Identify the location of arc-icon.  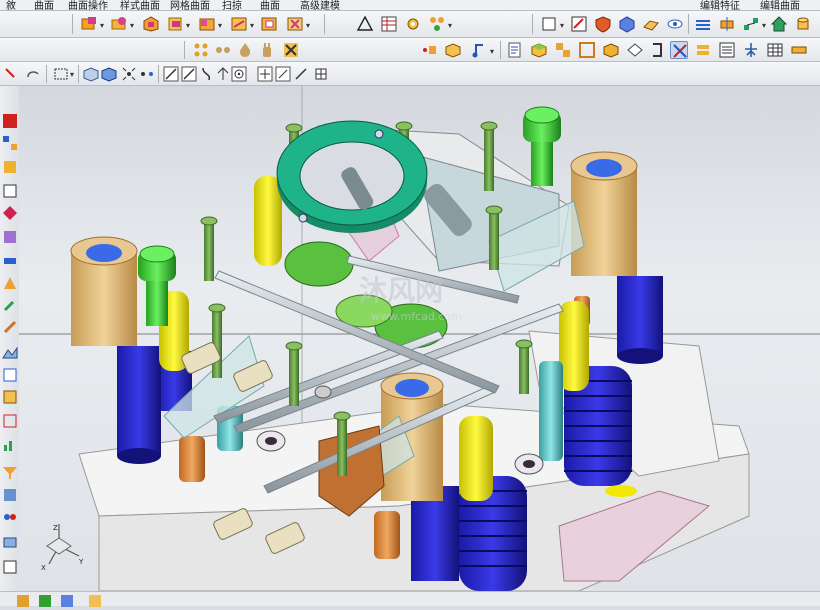
(189, 74).